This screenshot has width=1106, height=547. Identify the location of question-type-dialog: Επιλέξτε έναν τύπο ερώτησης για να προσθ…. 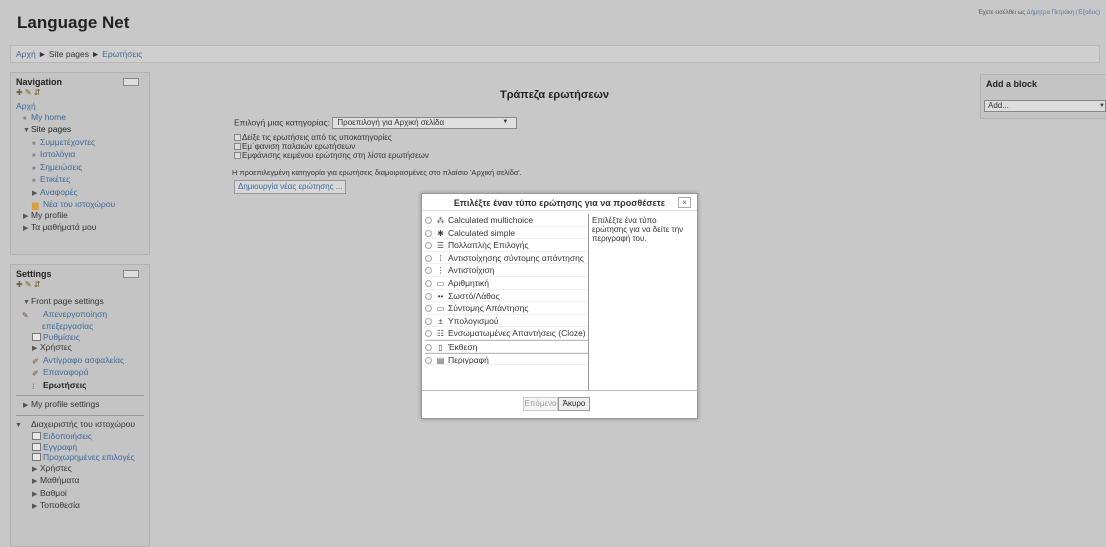
(559, 306).